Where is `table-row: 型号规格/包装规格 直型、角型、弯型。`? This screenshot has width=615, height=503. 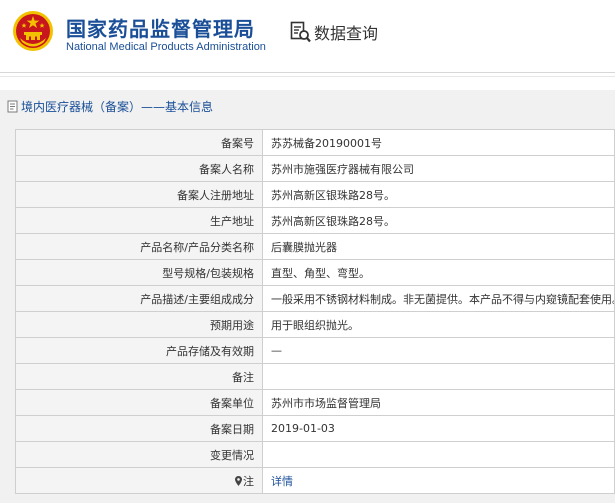 table-row: 型号规格/包装规格 直型、角型、弯型。 is located at coordinates (315, 272).